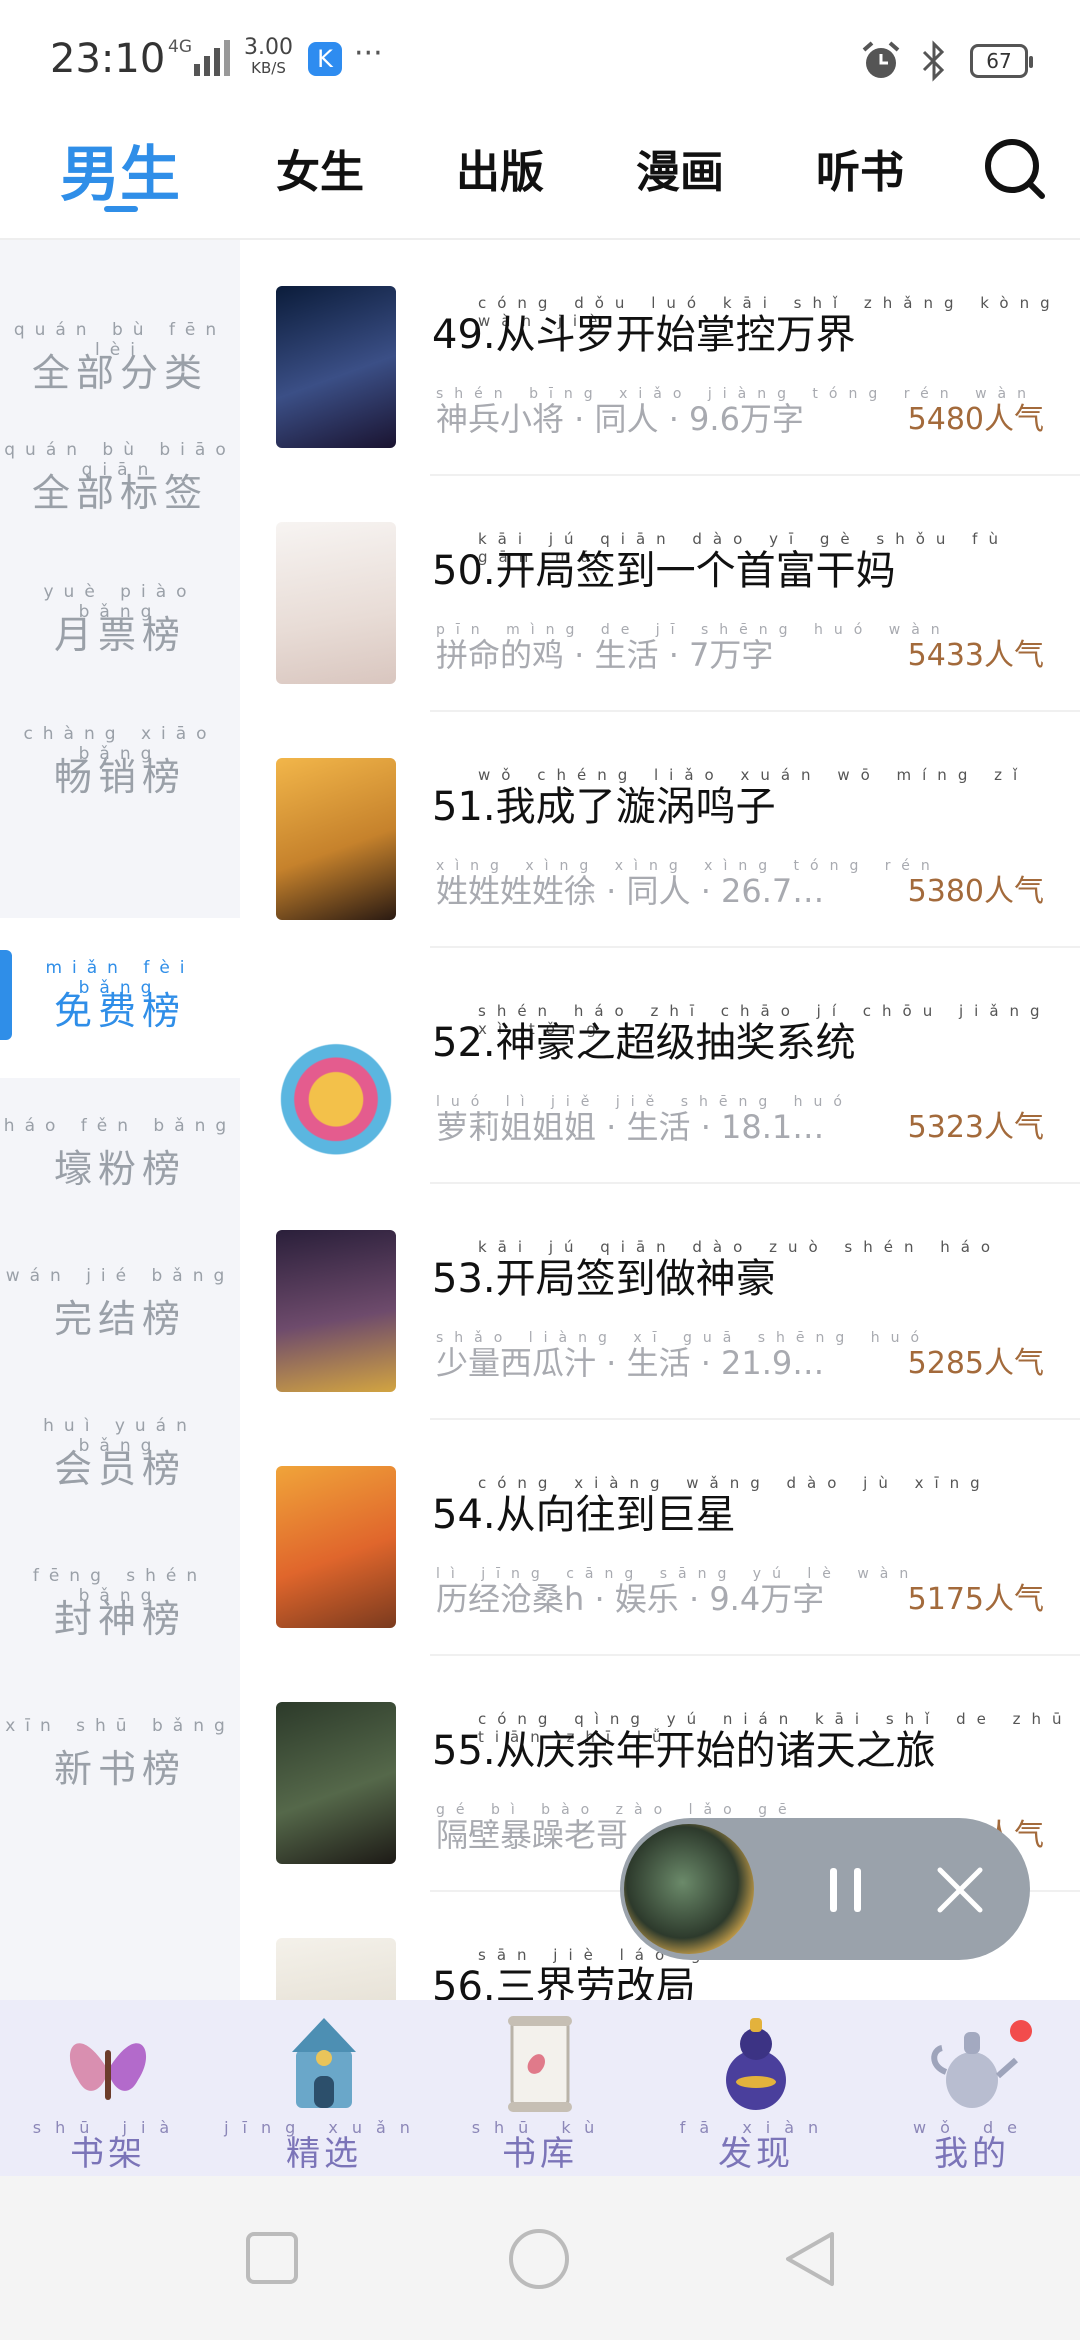 Image resolution: width=1080 pixels, height=2340 pixels. I want to click on sidebar-item-completed: wán jié bǎng 完结榜, so click(120, 1326).